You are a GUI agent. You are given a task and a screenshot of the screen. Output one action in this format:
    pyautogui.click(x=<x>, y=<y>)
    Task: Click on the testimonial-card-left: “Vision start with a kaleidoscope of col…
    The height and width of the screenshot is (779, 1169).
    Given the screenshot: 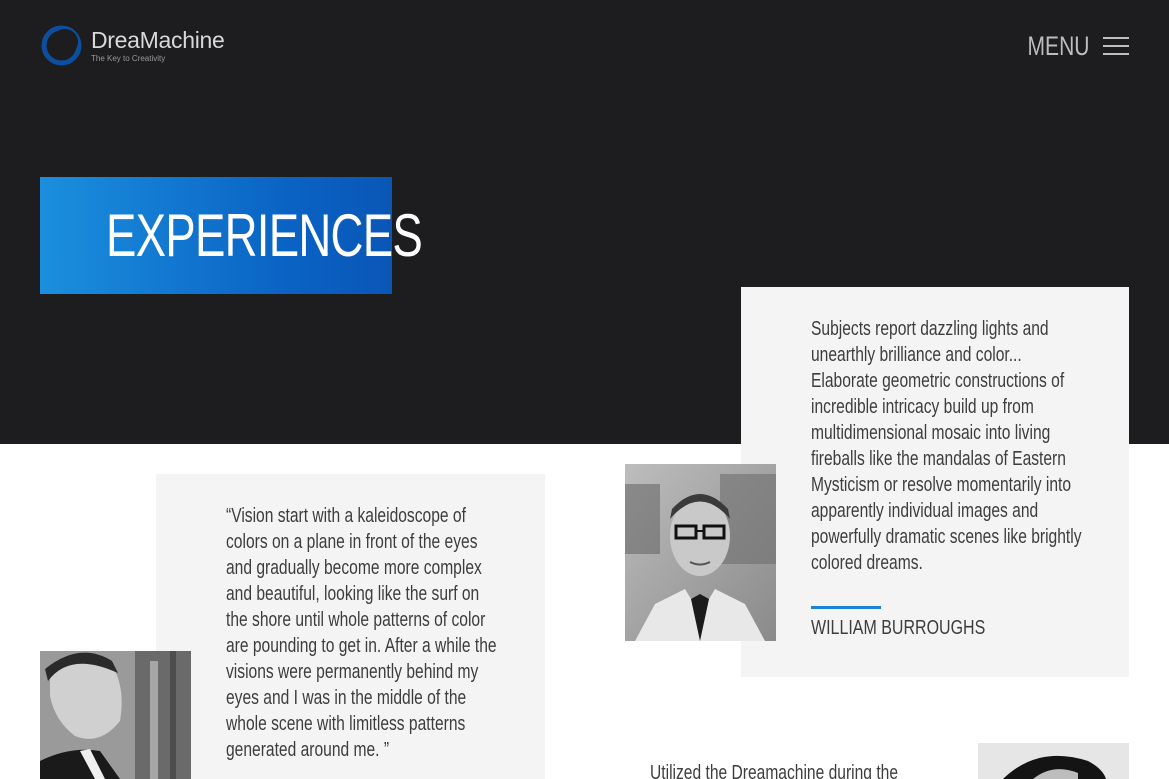 What is the action you would take?
    pyautogui.click(x=350, y=626)
    